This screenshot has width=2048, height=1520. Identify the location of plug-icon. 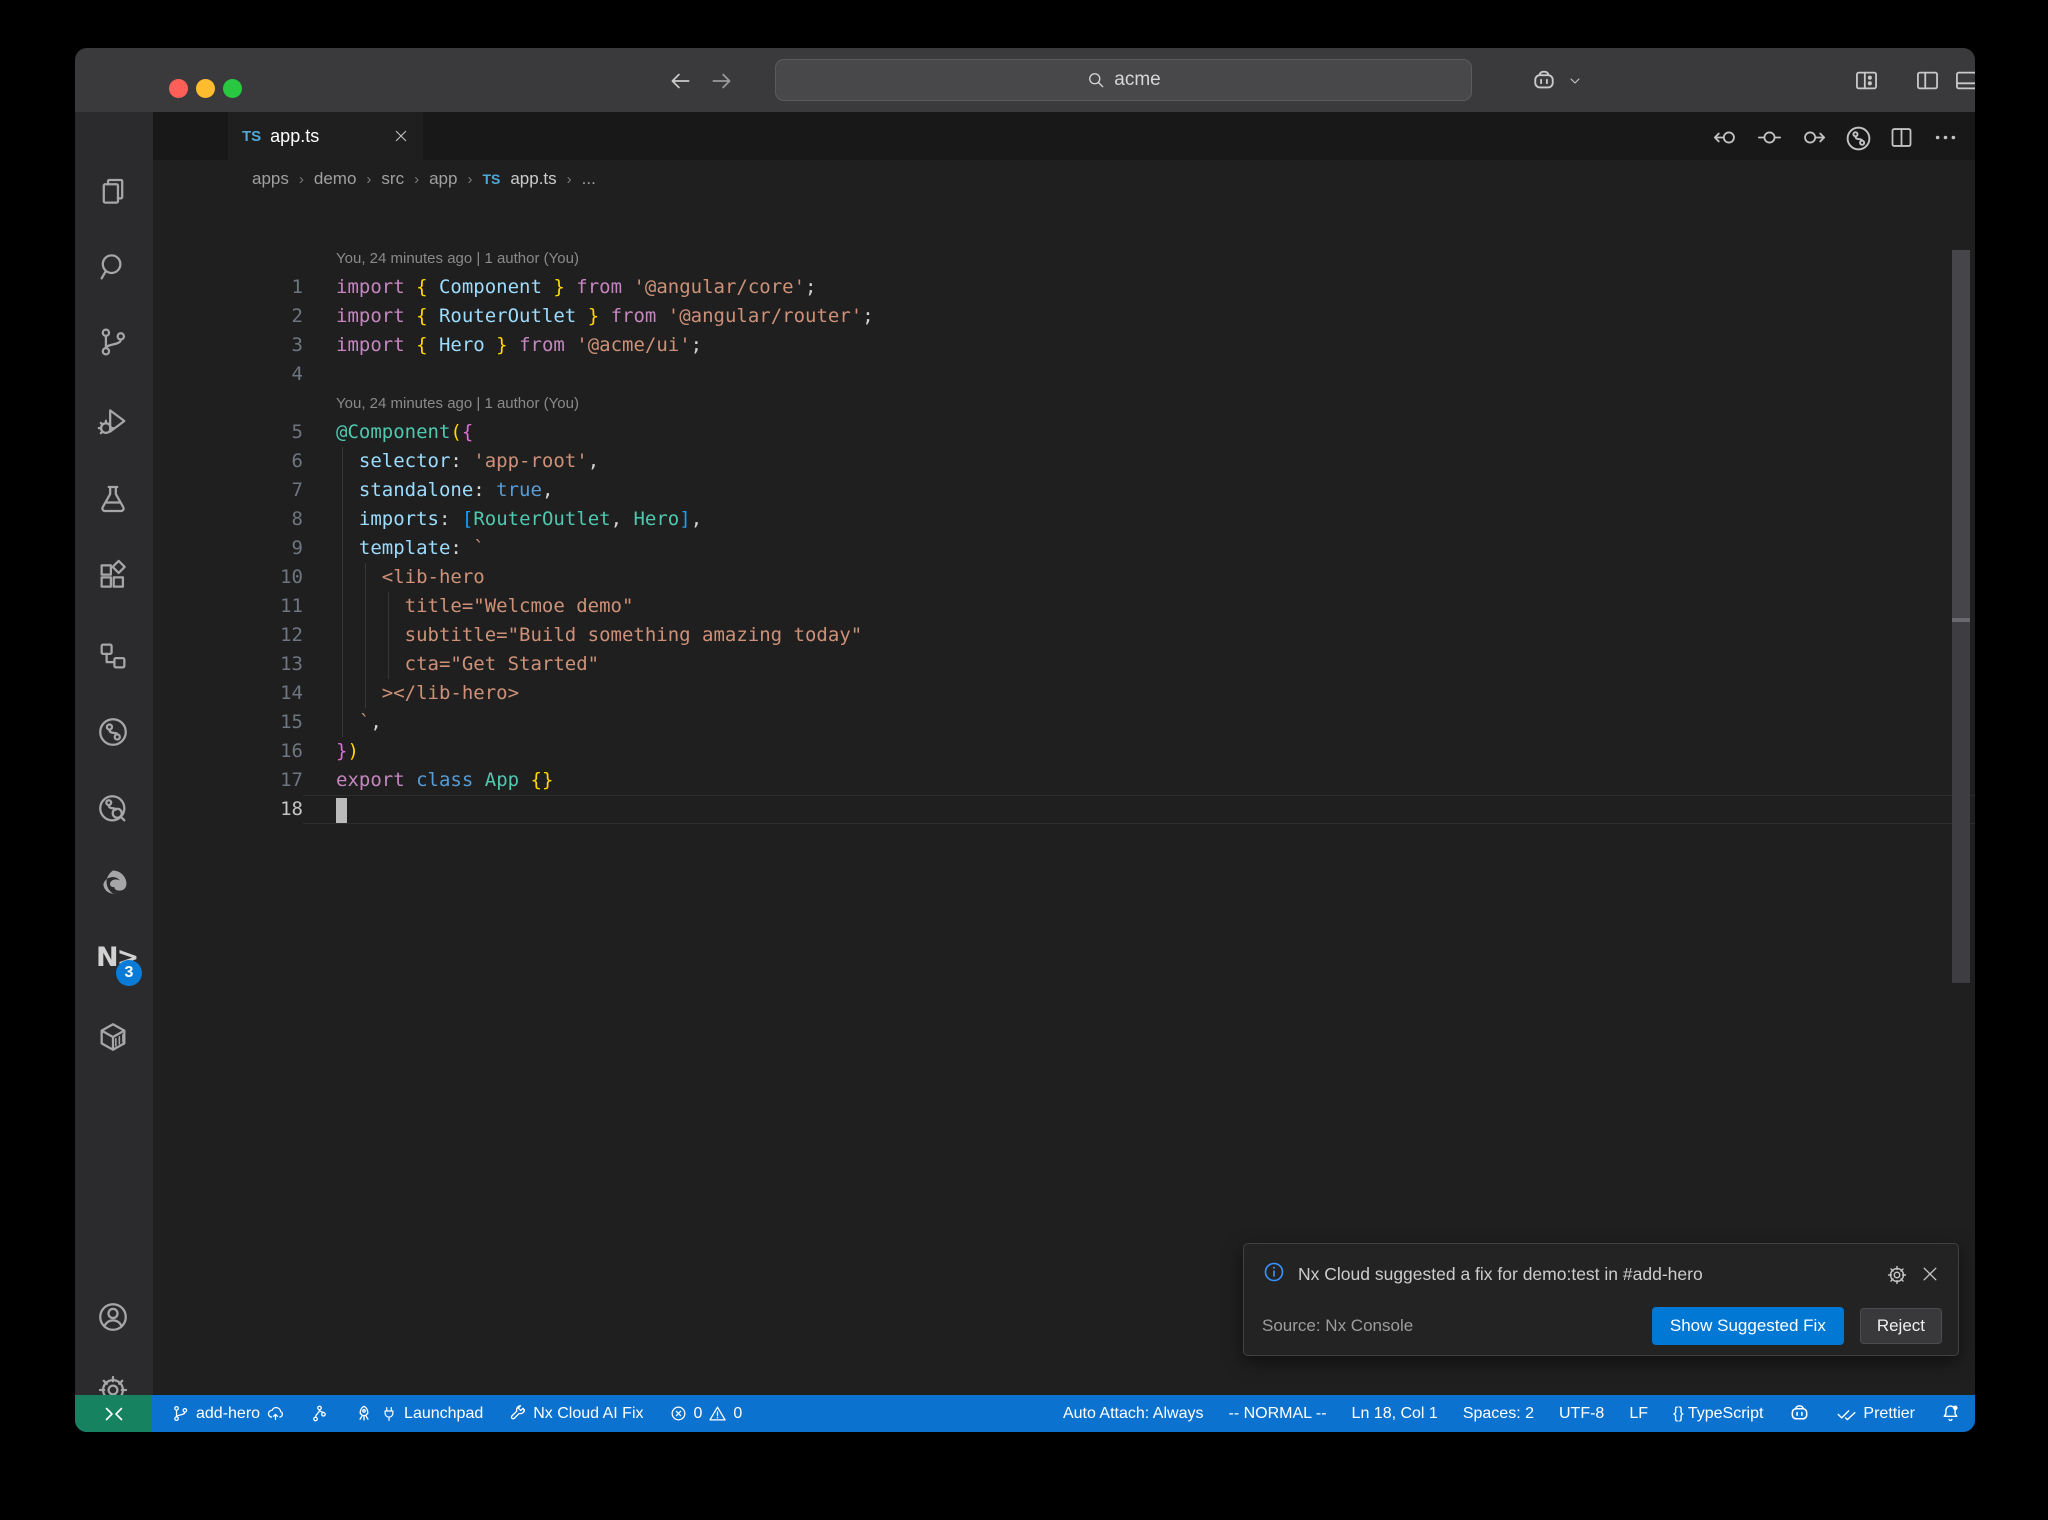
(389, 1413).